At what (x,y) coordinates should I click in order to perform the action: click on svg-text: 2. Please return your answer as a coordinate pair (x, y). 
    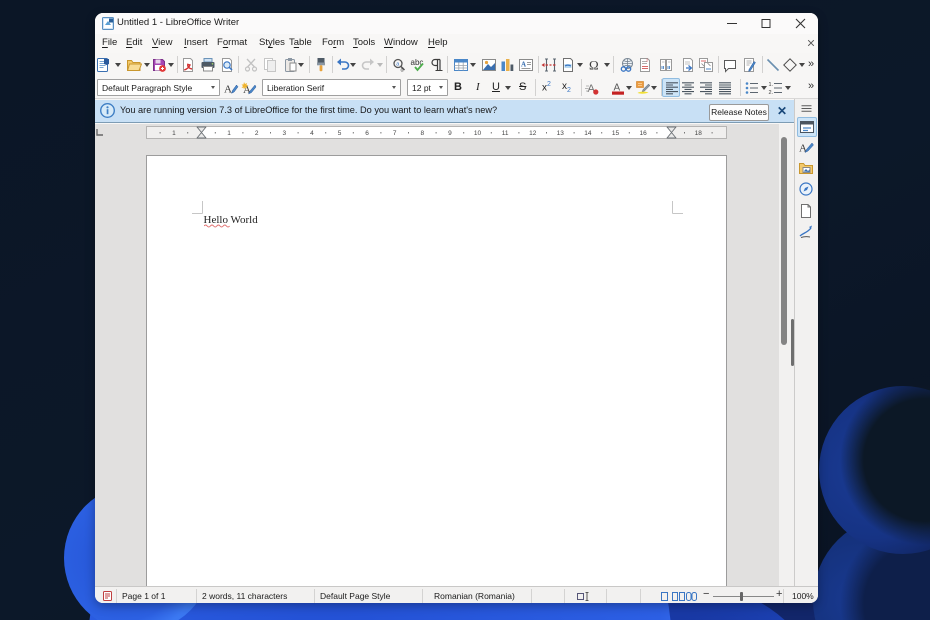
    Looking at the image, I should click on (257, 133).